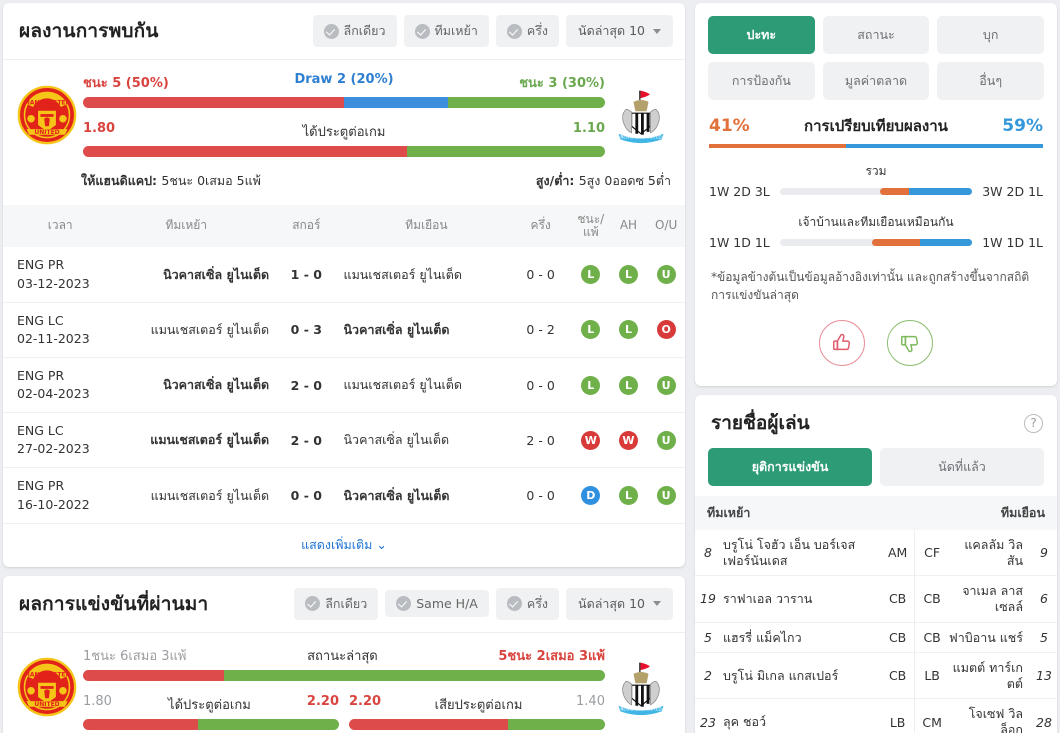  I want to click on h2h-filters: ลีกเดียว ทีมเหย้า ครึ่ง นัดล่าสุด 10, so click(492, 31).